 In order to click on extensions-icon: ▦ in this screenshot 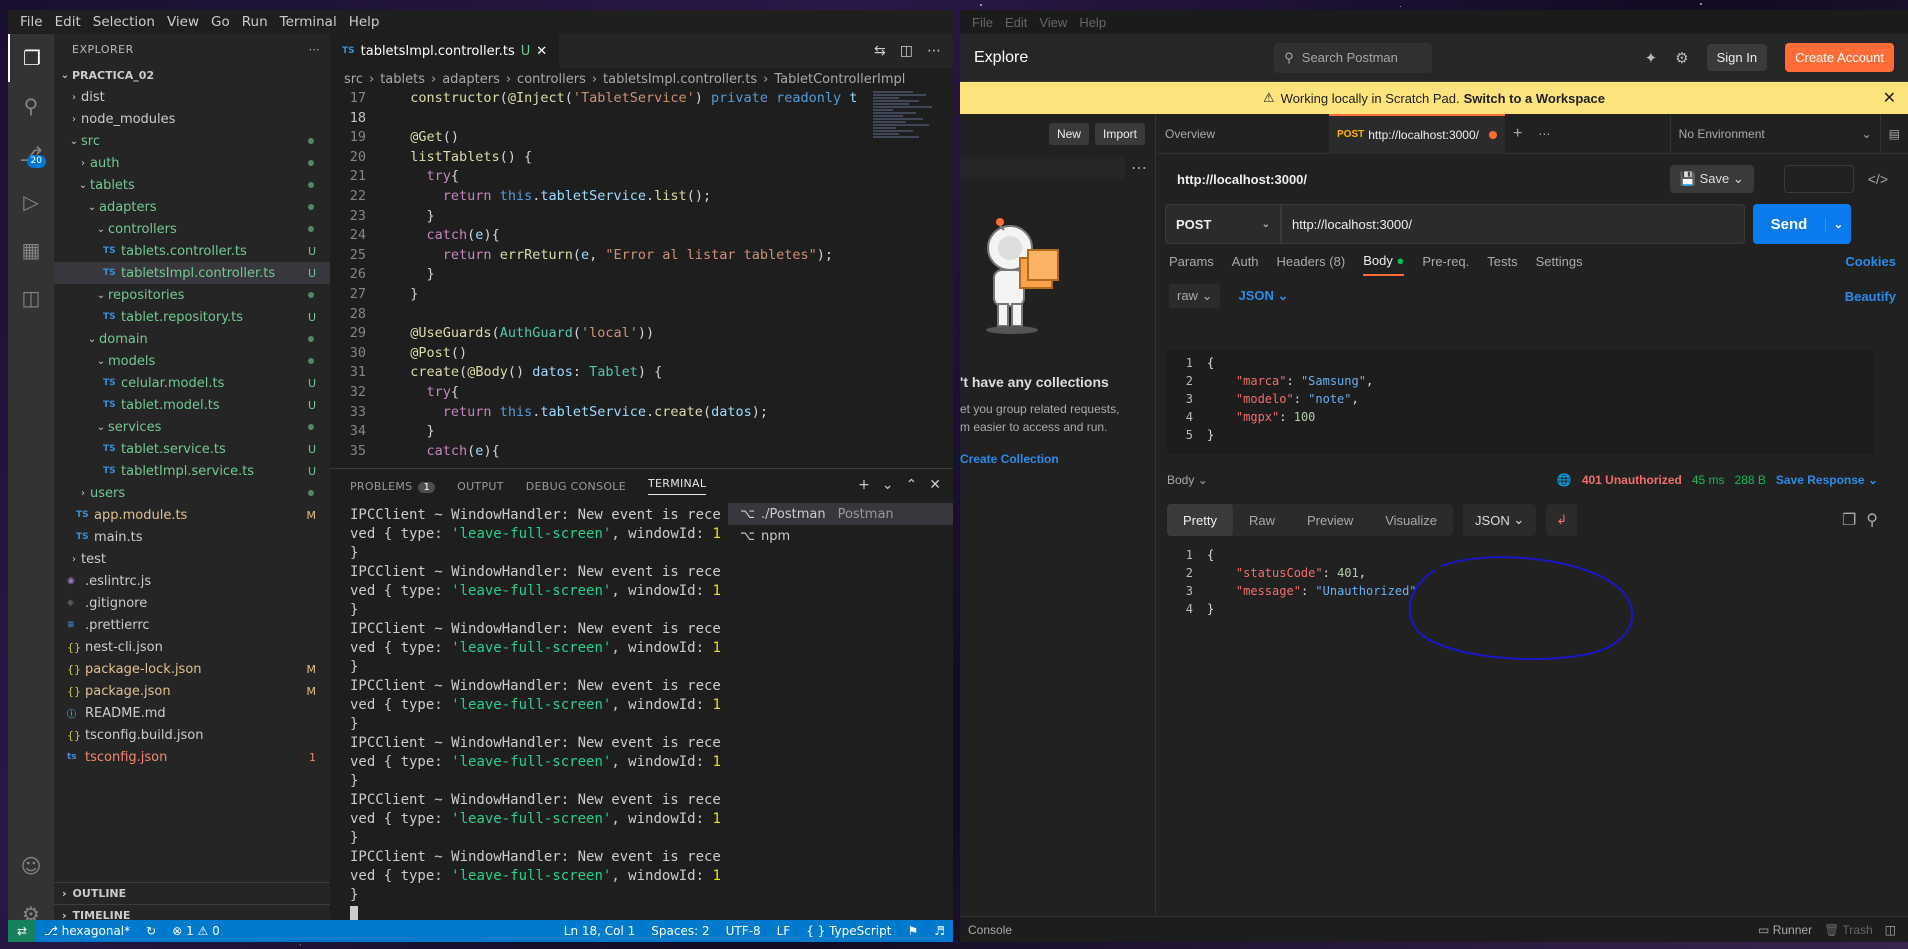, I will do `click(31, 250)`.